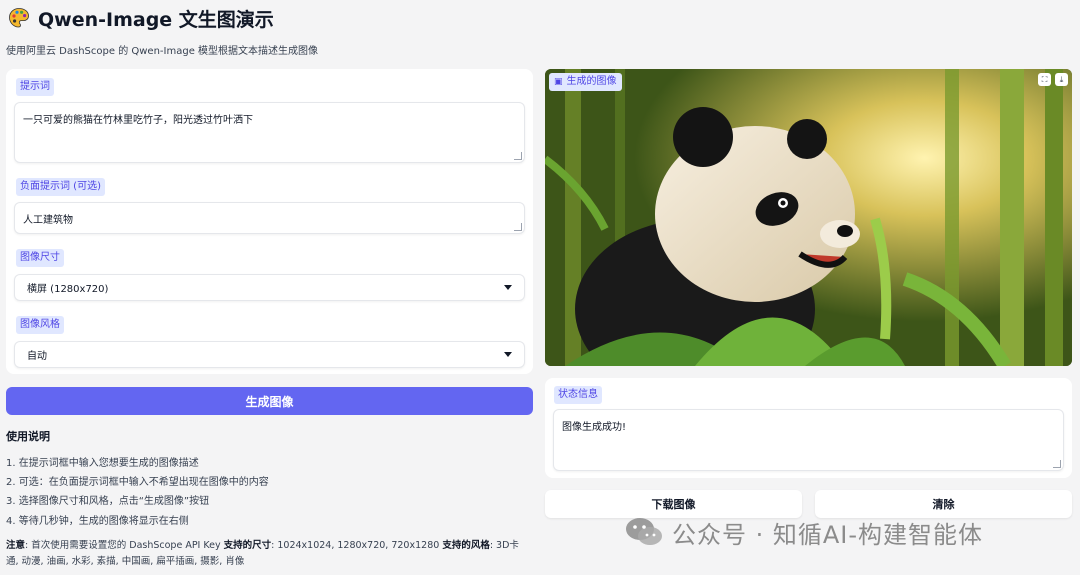  I want to click on download-icon: ⤓, so click(1061, 79).